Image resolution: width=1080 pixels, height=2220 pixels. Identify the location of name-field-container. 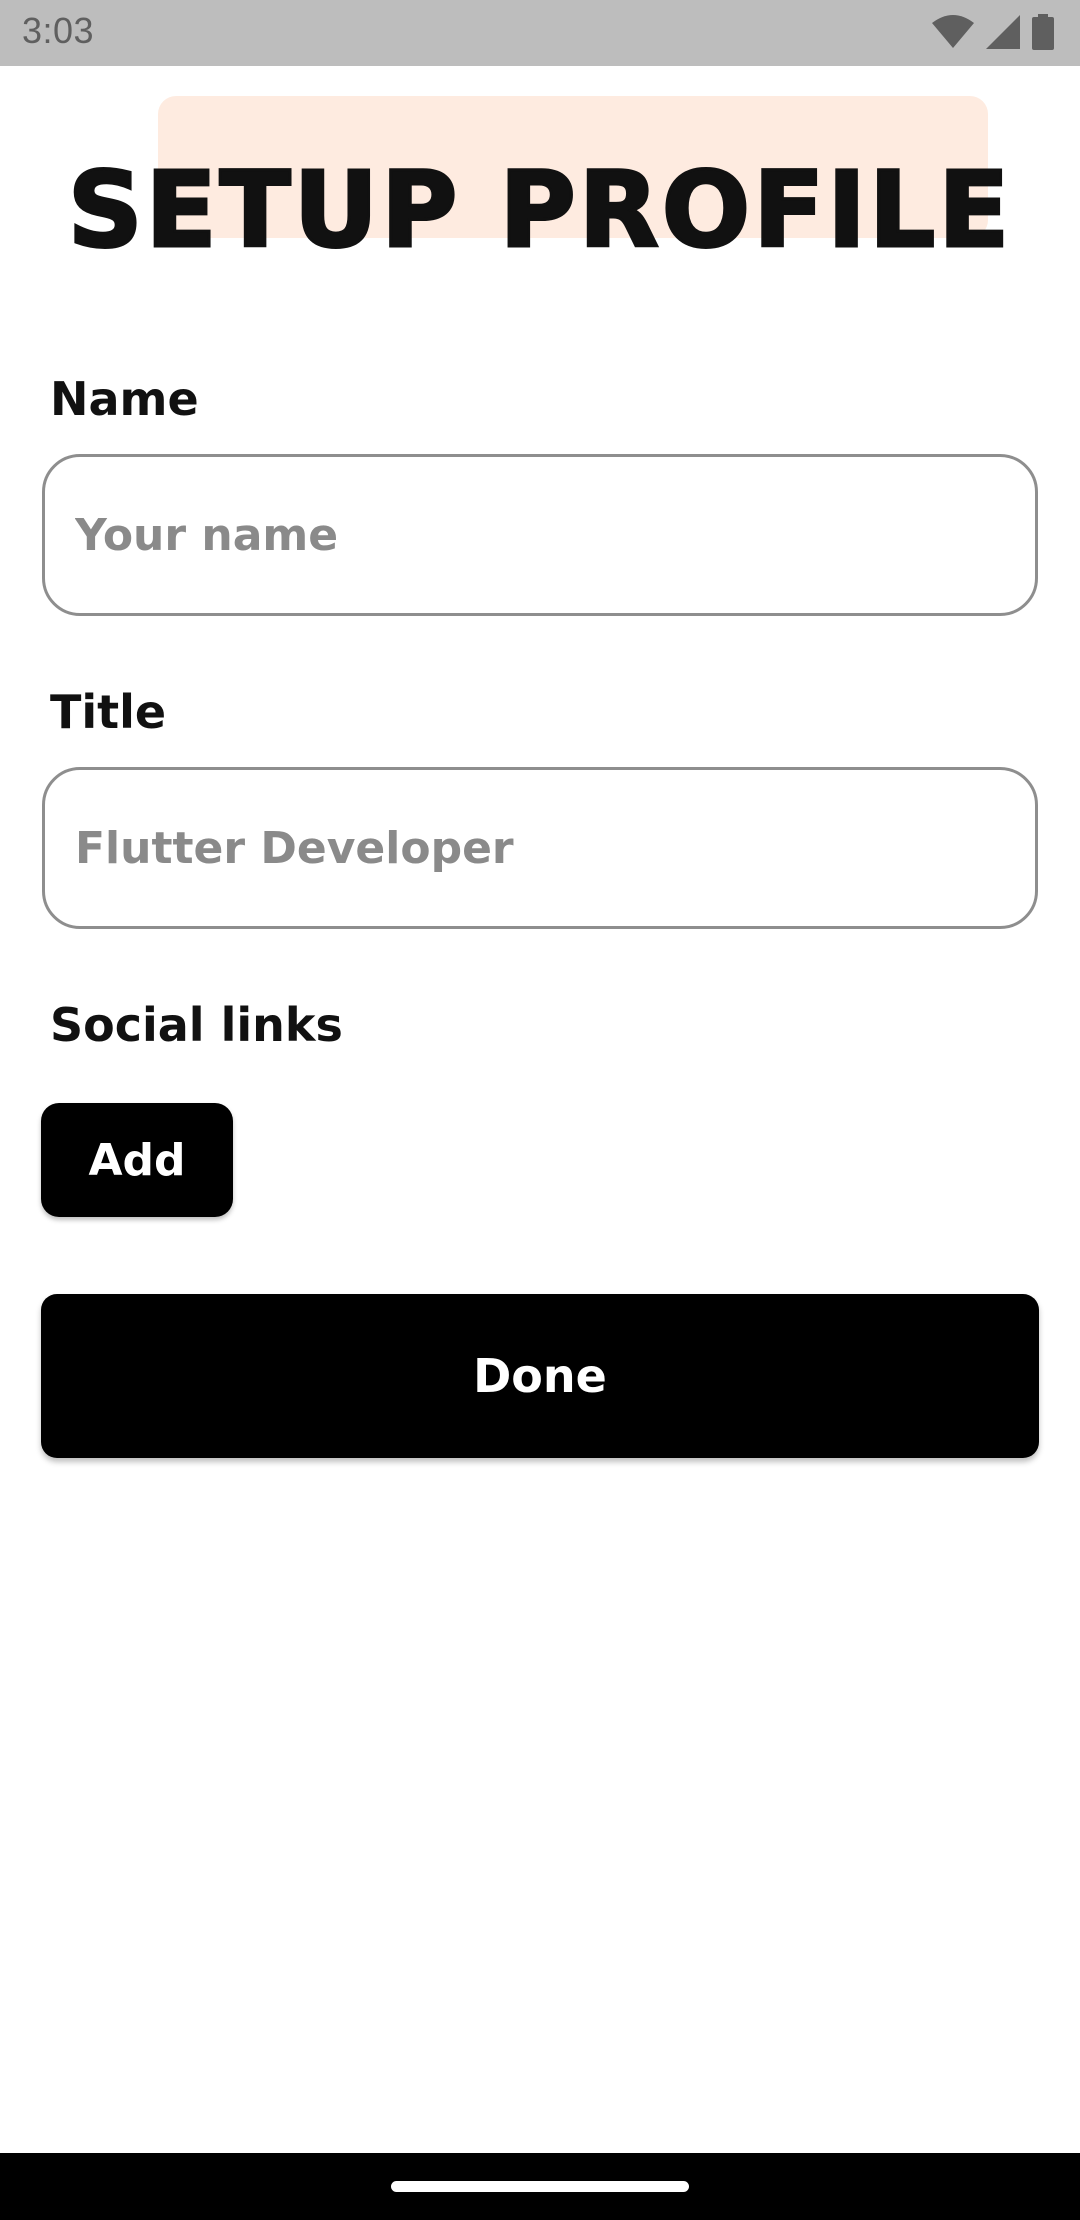
(540, 535).